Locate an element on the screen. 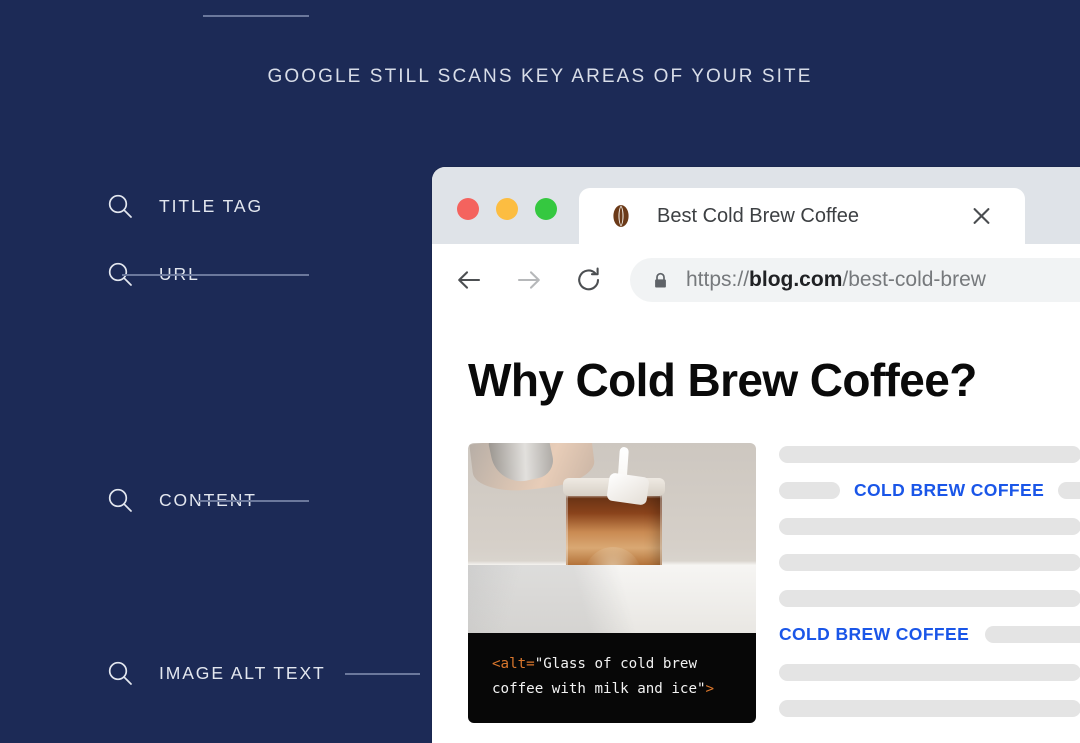 The image size is (1080, 743). browser-tab-title: Best Cold Brew Coffee is located at coordinates (758, 215).